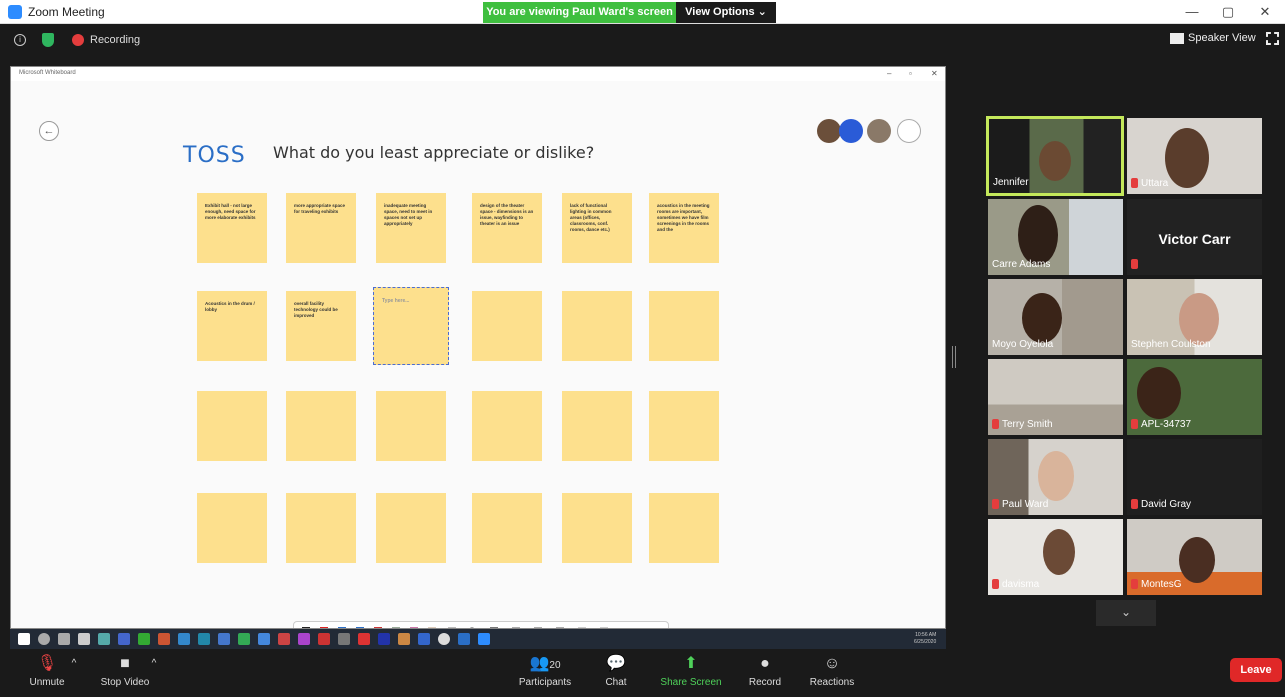  What do you see at coordinates (74, 673) in the screenshot?
I see `audio-options-caret: ^` at bounding box center [74, 673].